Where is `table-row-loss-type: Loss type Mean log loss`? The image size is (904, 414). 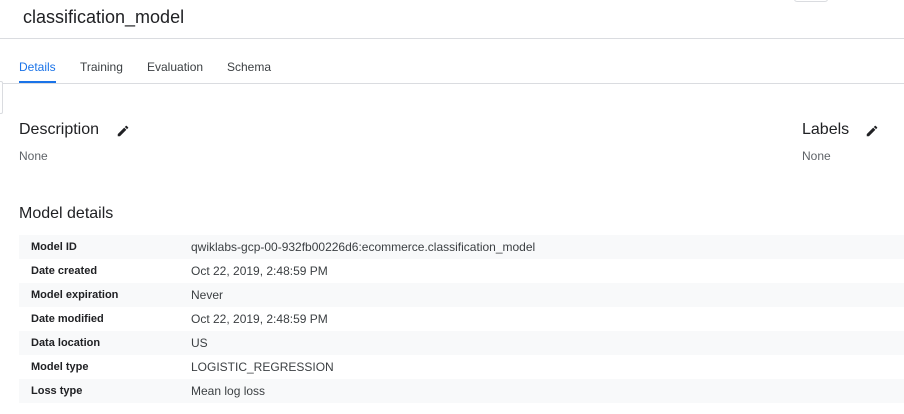 table-row-loss-type: Loss type Mean log loss is located at coordinates (461, 391).